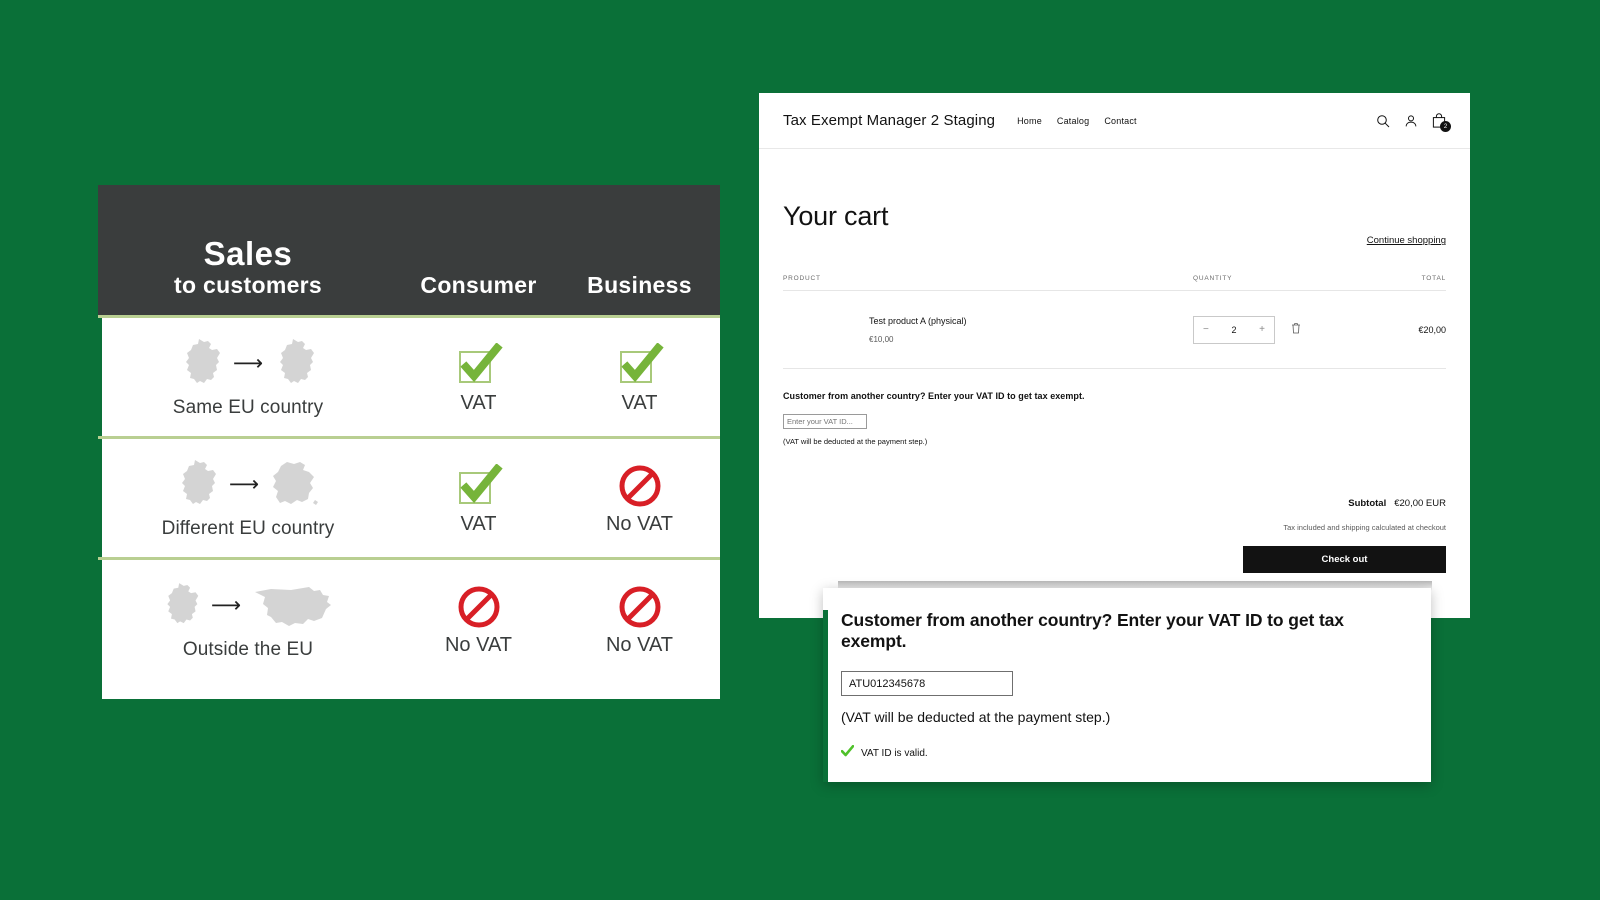 The image size is (1600, 900). What do you see at coordinates (894, 753) in the screenshot?
I see `validation-message: VAT ID is valid.` at bounding box center [894, 753].